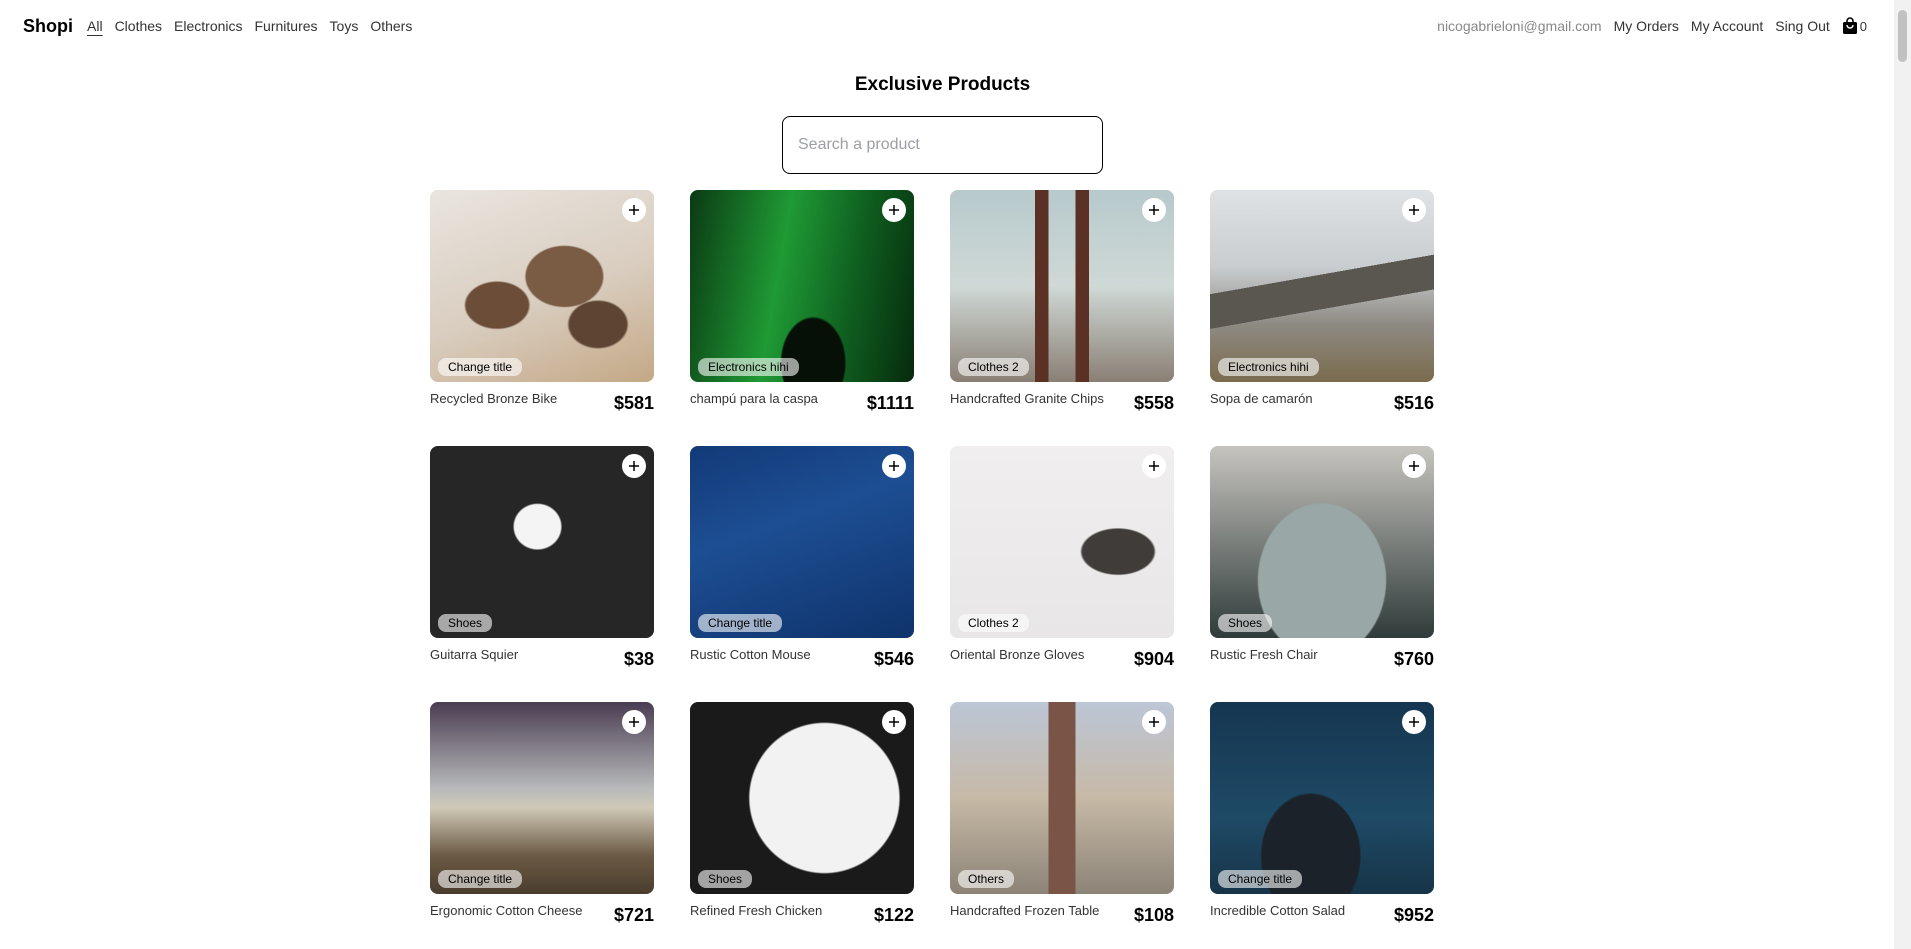 The height and width of the screenshot is (949, 1911). Describe the element at coordinates (391, 26) in the screenshot. I see `nav-link-others: Others` at that location.